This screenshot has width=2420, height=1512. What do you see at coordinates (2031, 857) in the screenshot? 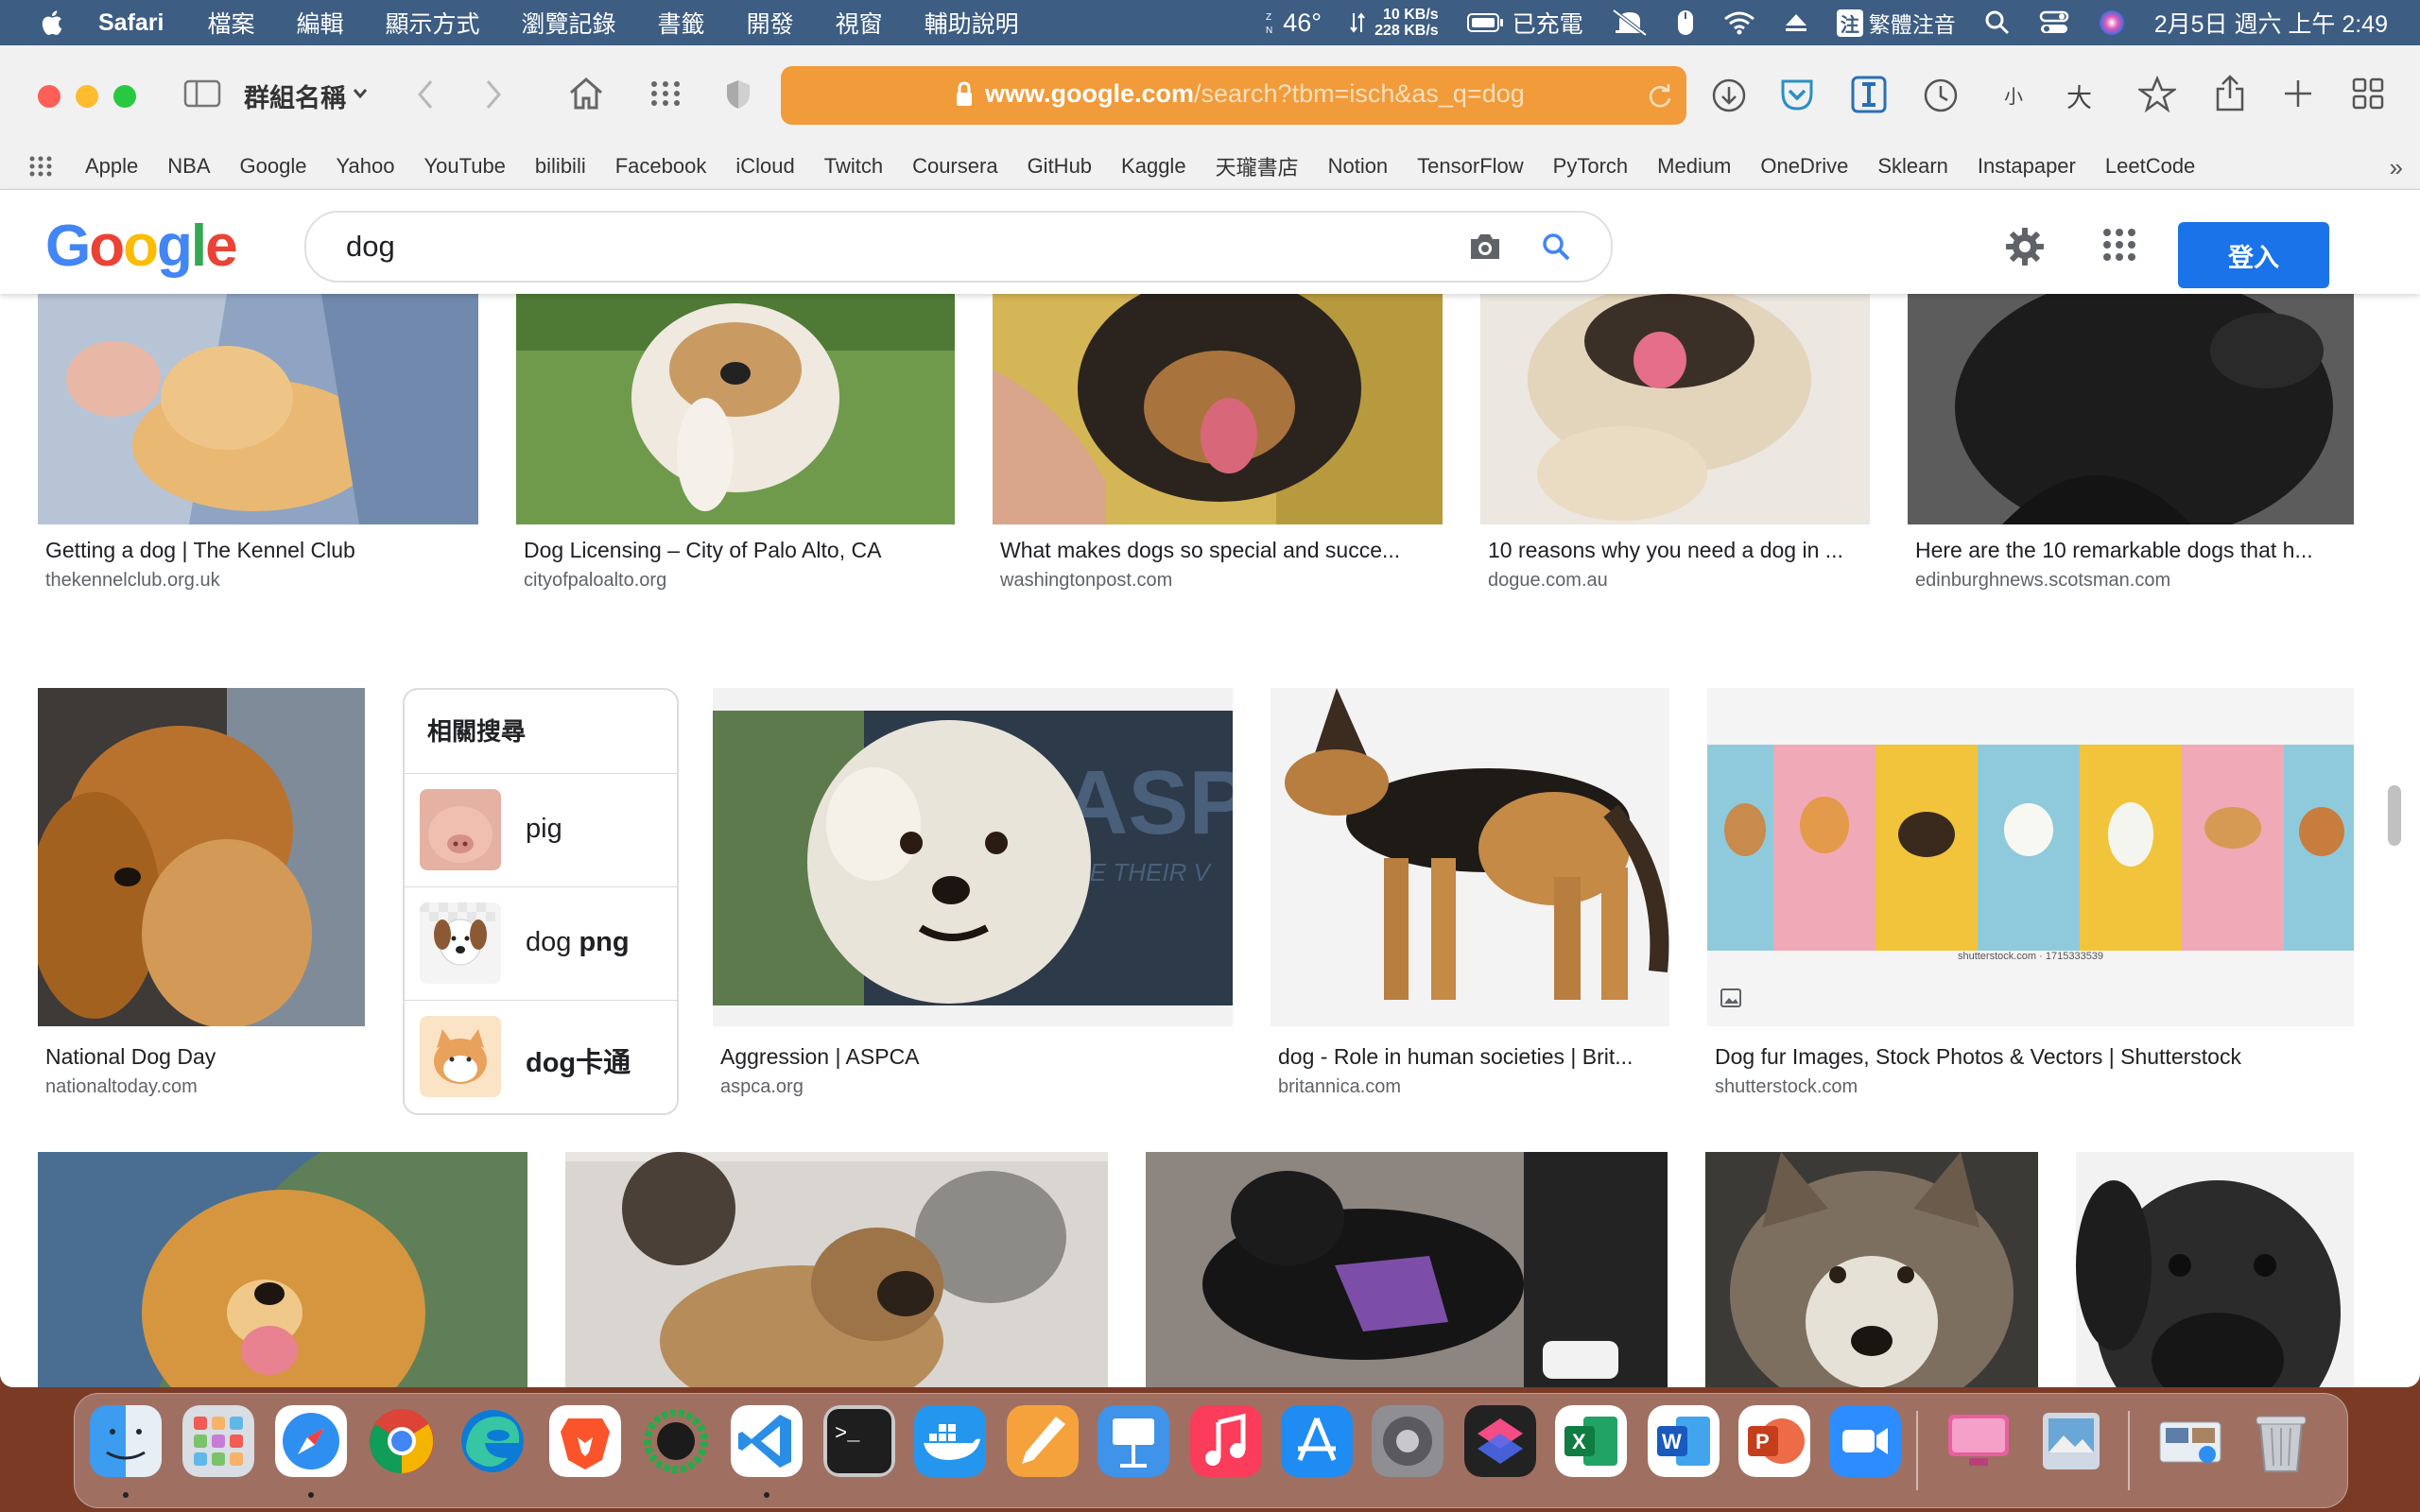
I see `result-image-frame: shutterstock.com · 1715333539` at bounding box center [2031, 857].